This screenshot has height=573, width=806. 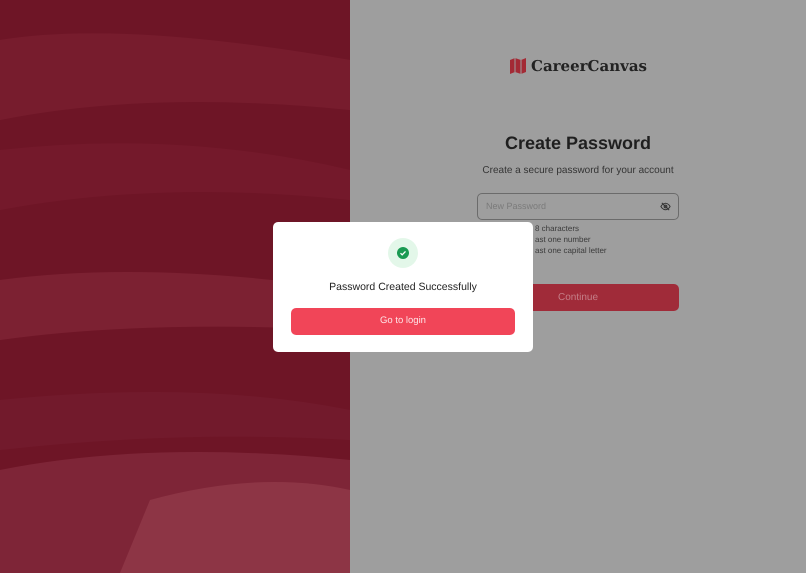 I want to click on form-title: Create Password, so click(x=578, y=143).